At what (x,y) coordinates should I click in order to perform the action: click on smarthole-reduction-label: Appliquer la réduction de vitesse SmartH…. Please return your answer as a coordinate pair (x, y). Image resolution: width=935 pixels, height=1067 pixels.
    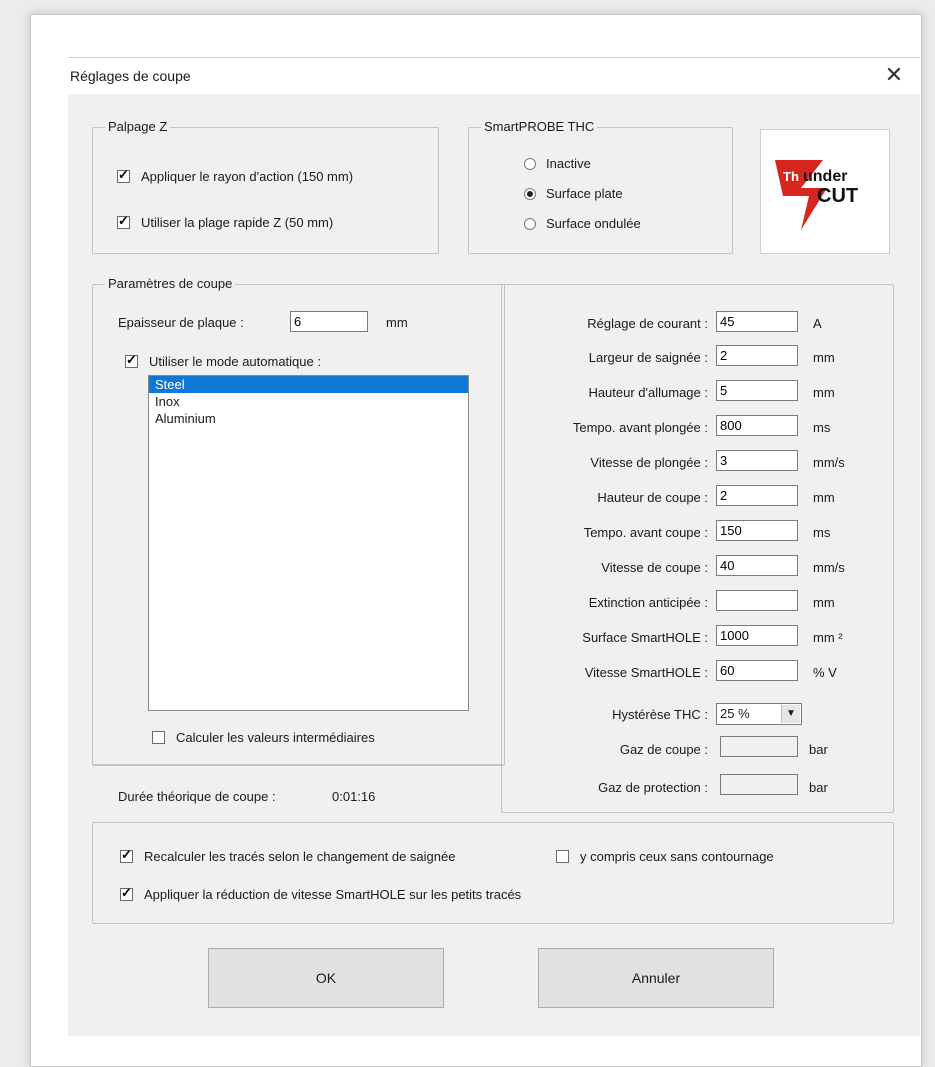
    Looking at the image, I should click on (333, 894).